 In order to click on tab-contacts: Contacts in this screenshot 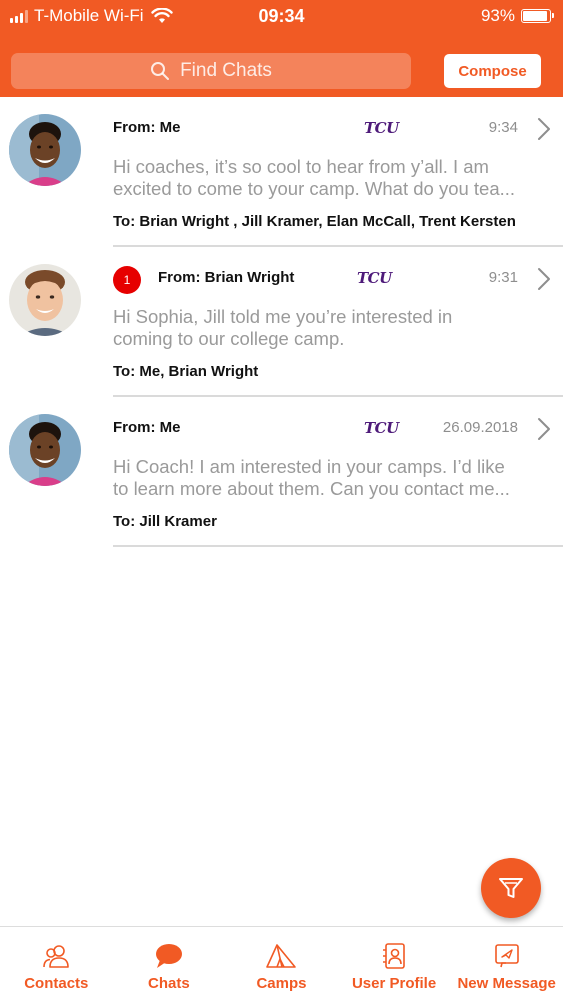, I will do `click(56, 963)`.